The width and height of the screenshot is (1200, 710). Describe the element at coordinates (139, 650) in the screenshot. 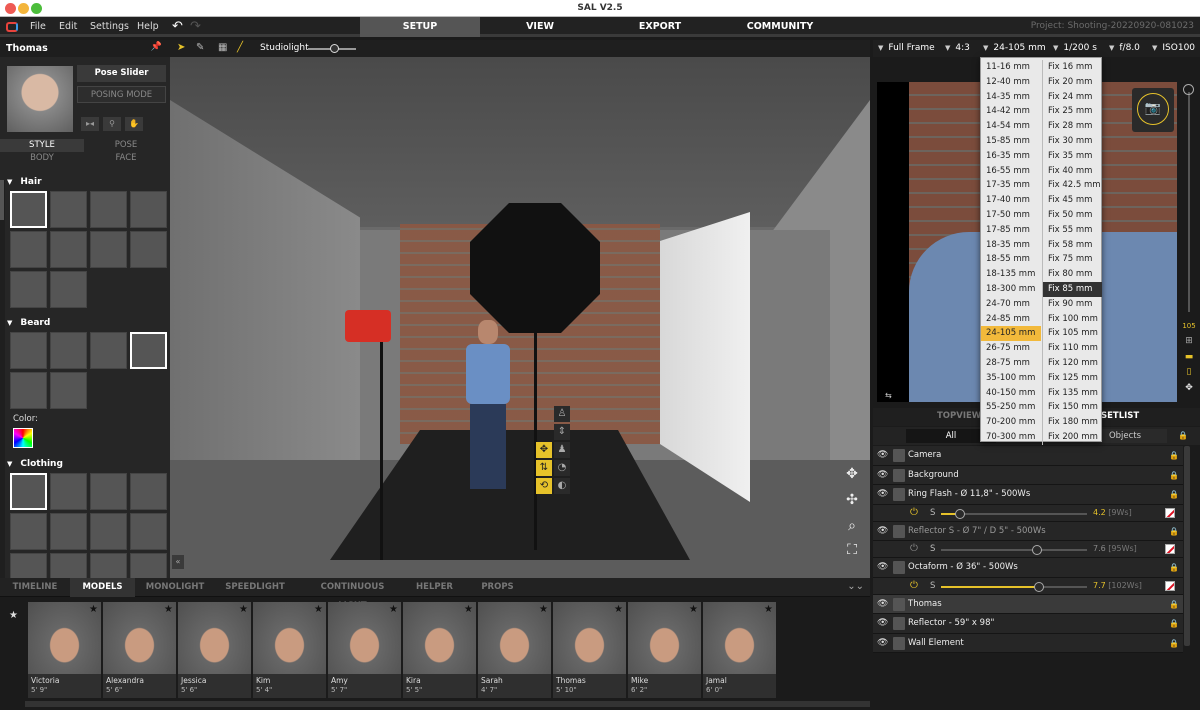

I see `model-card: ★ Alexandra 5' 6"` at that location.